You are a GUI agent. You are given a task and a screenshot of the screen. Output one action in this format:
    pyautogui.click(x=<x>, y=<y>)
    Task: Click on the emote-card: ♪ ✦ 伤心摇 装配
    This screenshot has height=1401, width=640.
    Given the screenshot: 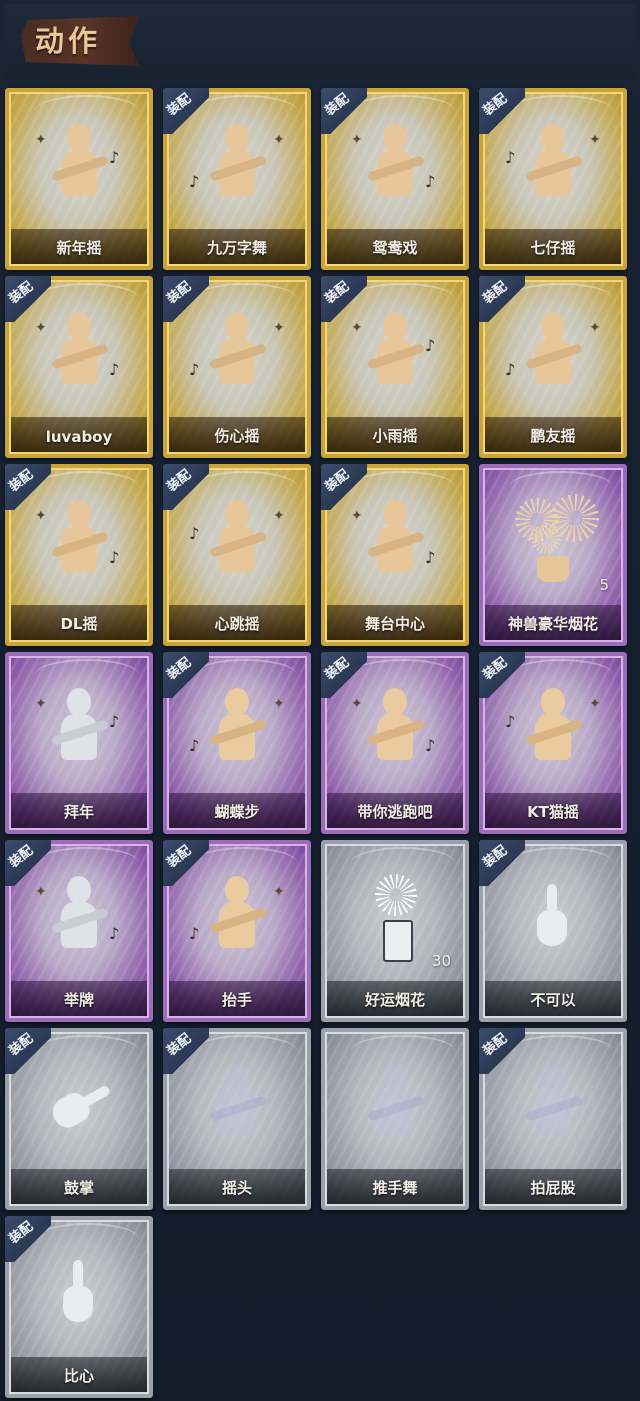 What is the action you would take?
    pyautogui.click(x=237, y=367)
    